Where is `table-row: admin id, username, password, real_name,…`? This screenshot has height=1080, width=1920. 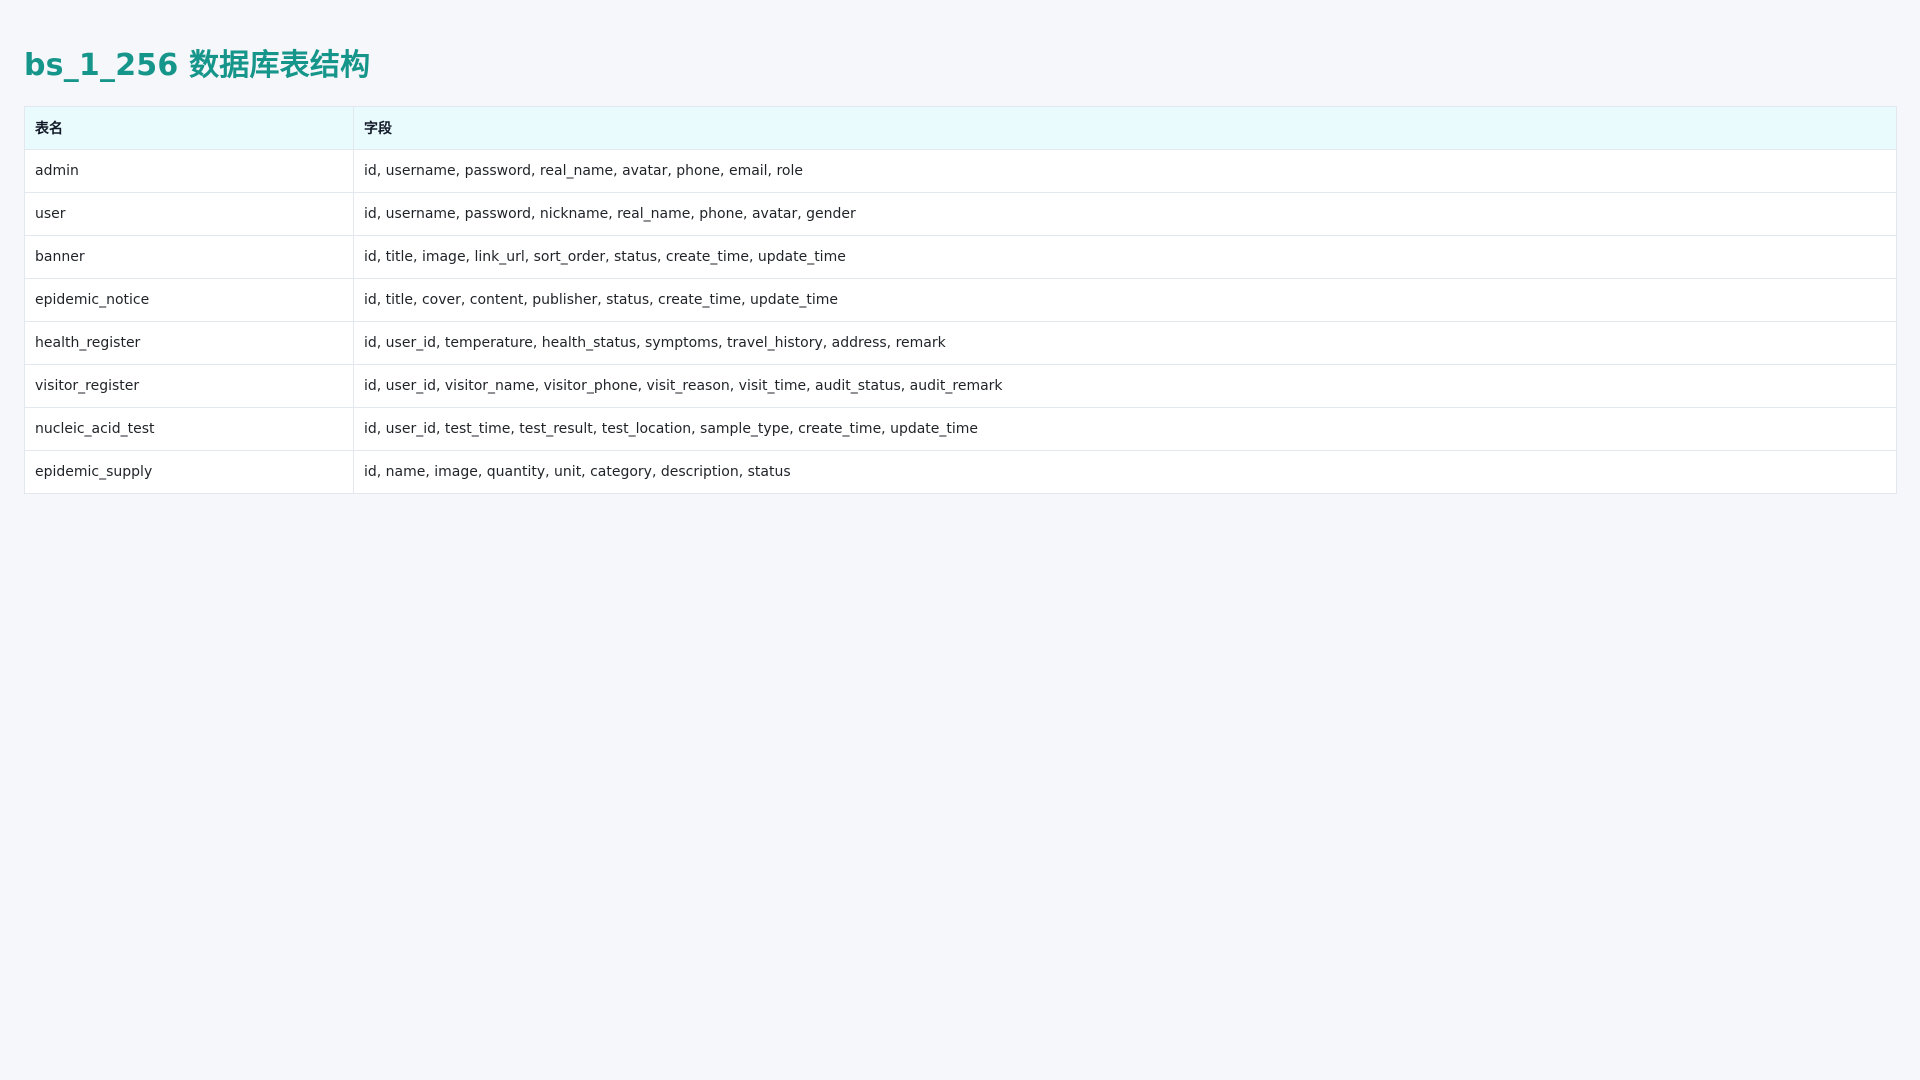 table-row: admin id, username, password, real_name,… is located at coordinates (960, 171).